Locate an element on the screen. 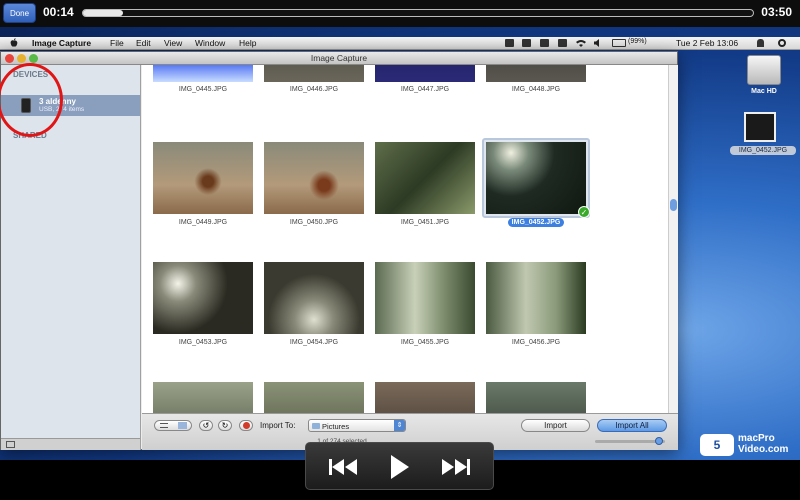  import-to-label: Import To: is located at coordinates (278, 425).